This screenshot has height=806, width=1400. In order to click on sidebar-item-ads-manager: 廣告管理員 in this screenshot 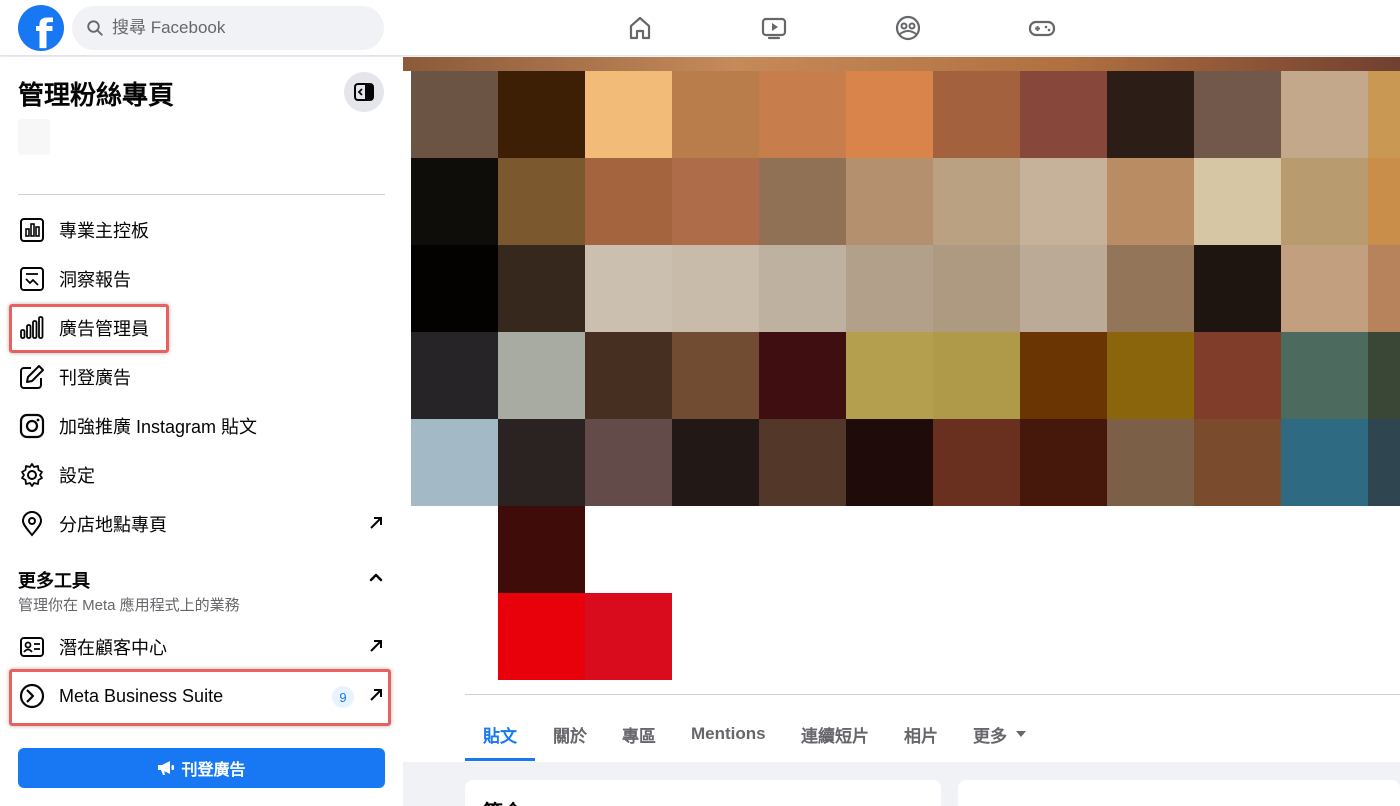, I will do `click(201, 328)`.